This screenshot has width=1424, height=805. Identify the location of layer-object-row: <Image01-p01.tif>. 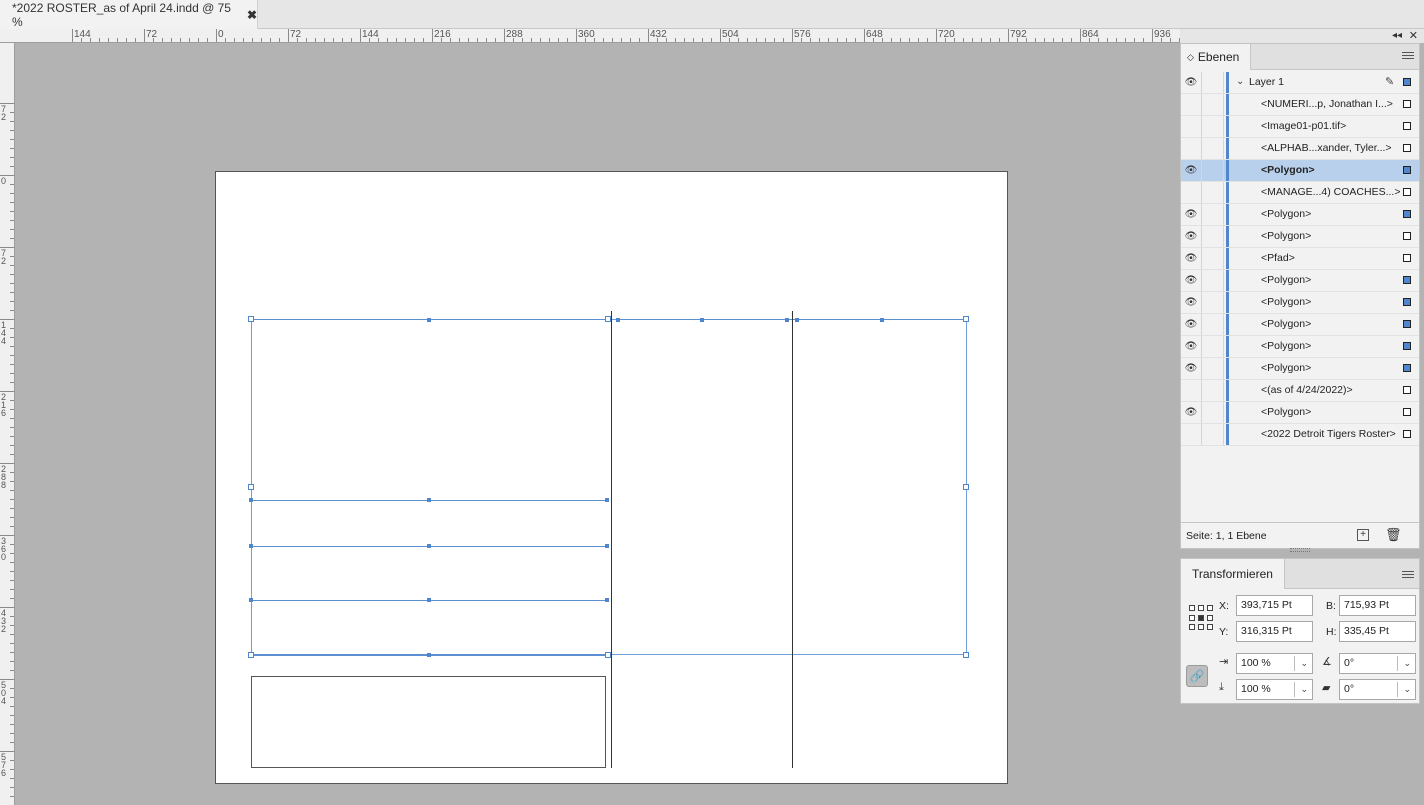
(1300, 127).